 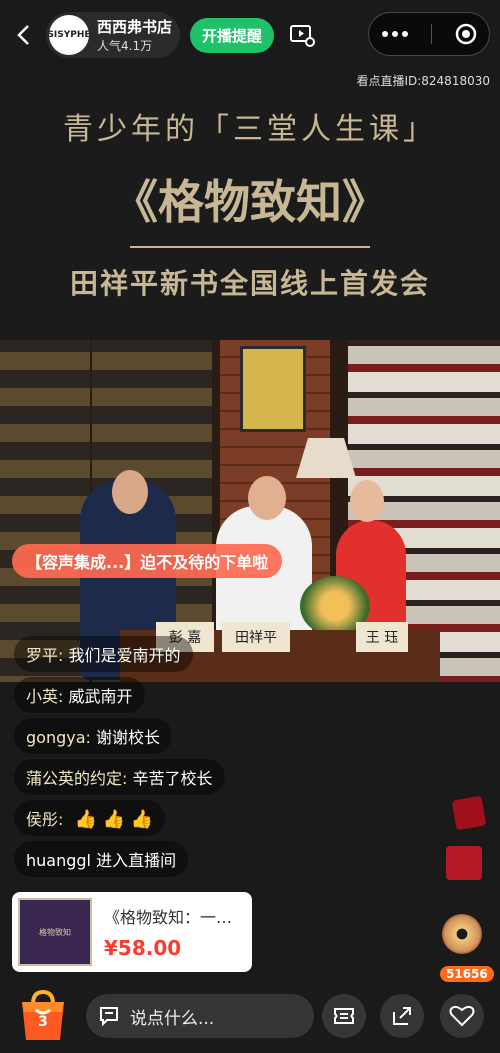 I want to click on comment-item: 侯彤: 👍 👍 👍, so click(x=90, y=818).